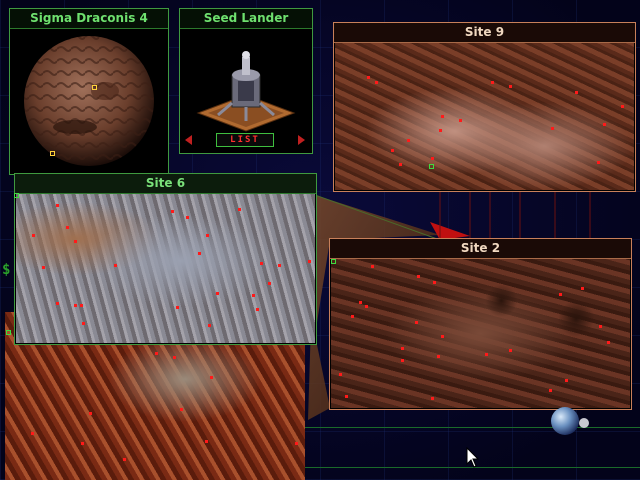  I want to click on mouse-cursor-icon, so click(473, 457).